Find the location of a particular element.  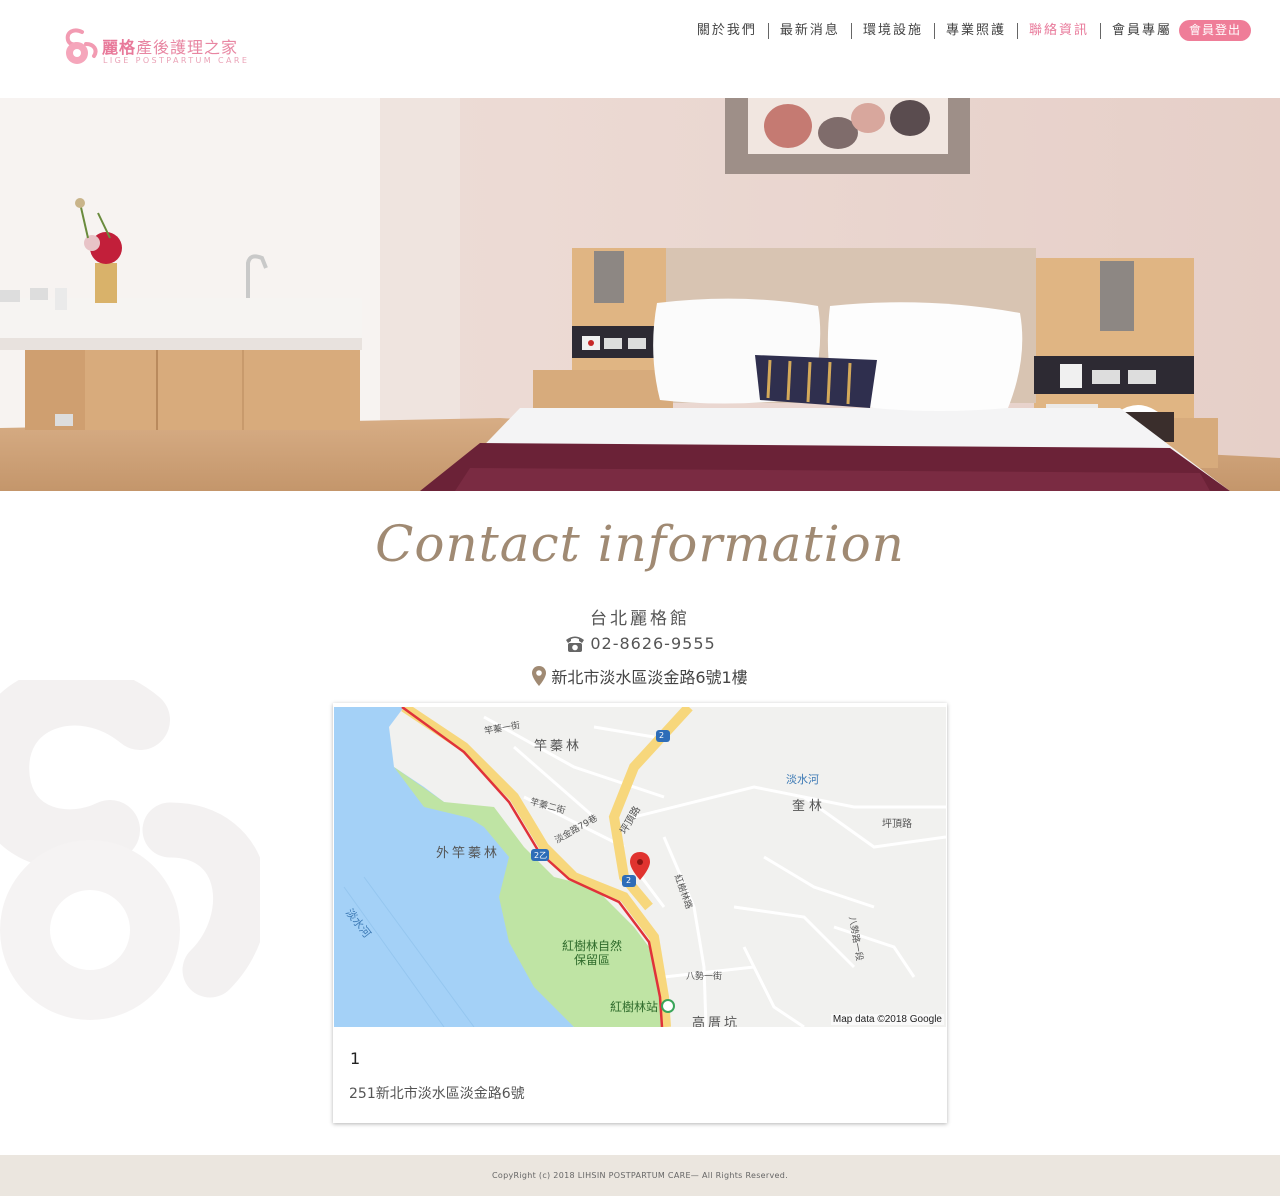

phone-number: 02-8626-9555 is located at coordinates (652, 643).